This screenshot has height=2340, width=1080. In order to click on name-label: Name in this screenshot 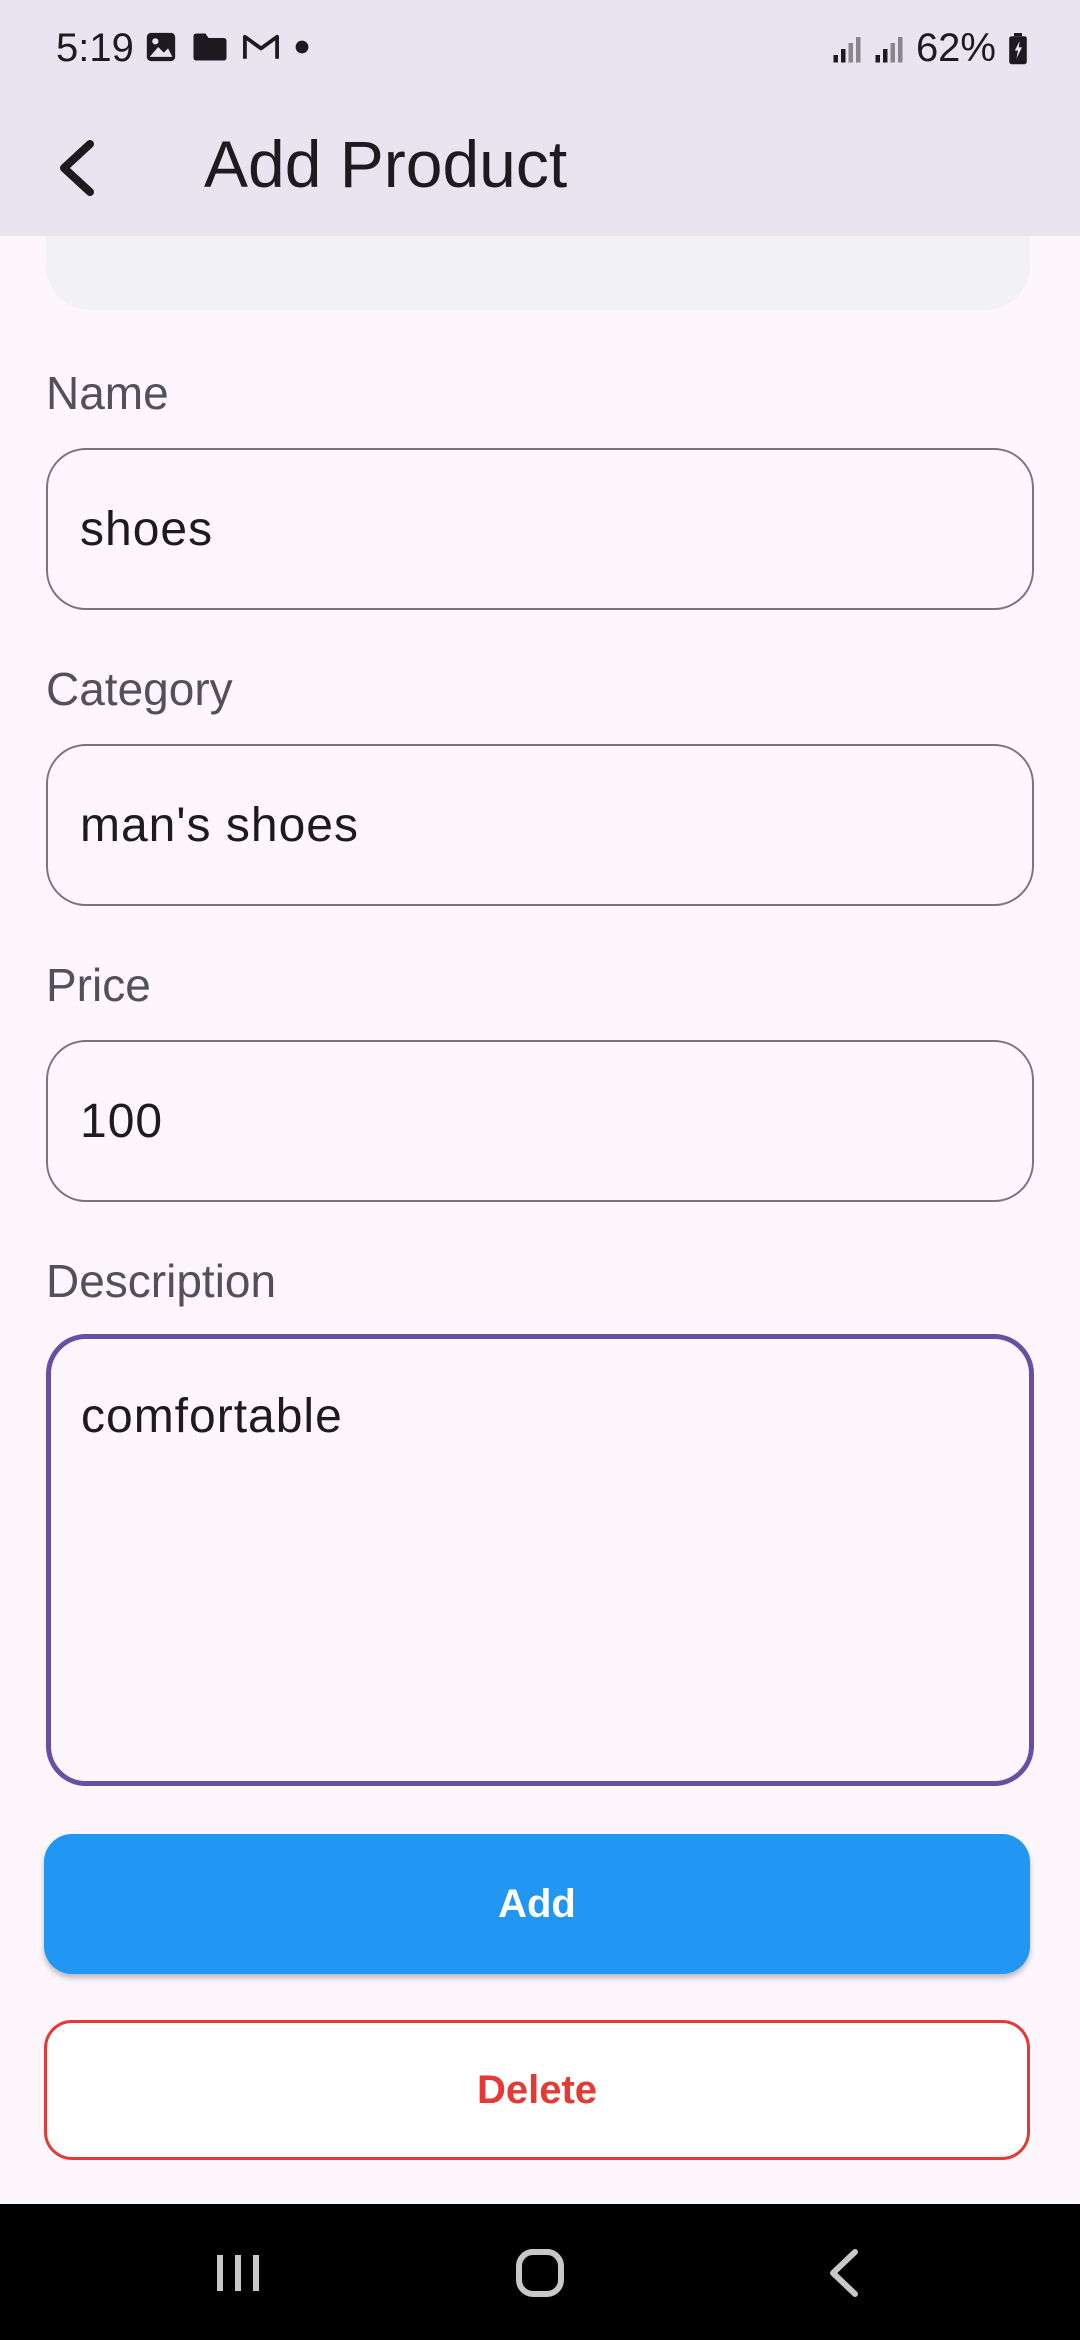, I will do `click(107, 393)`.